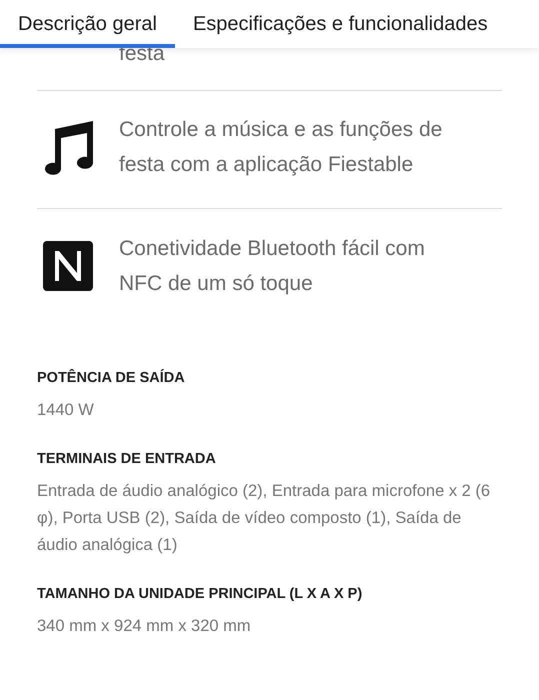  Describe the element at coordinates (111, 378) in the screenshot. I see `spec-label: POTÊNCIA DE SAÍDA` at that location.